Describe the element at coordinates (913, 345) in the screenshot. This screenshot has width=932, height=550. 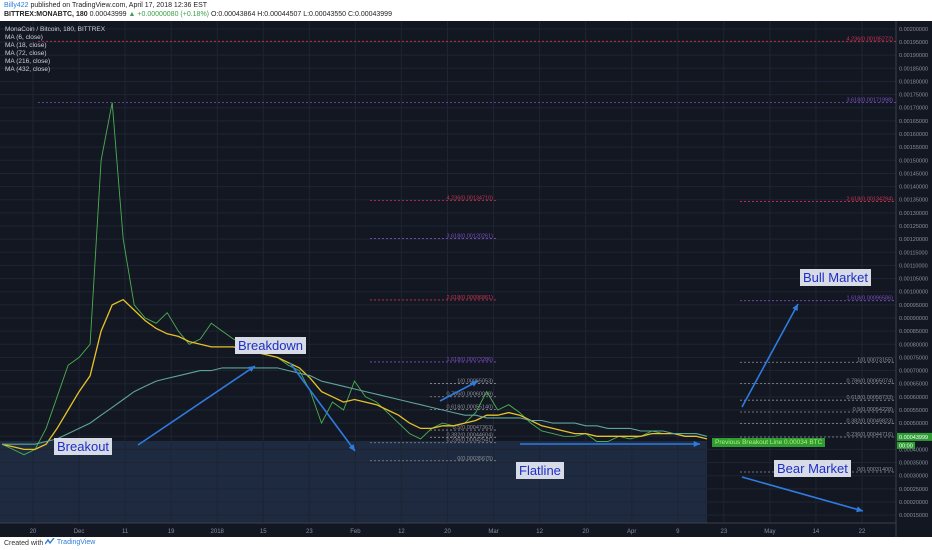
I see `y-tick-label: 0.00080000` at that location.